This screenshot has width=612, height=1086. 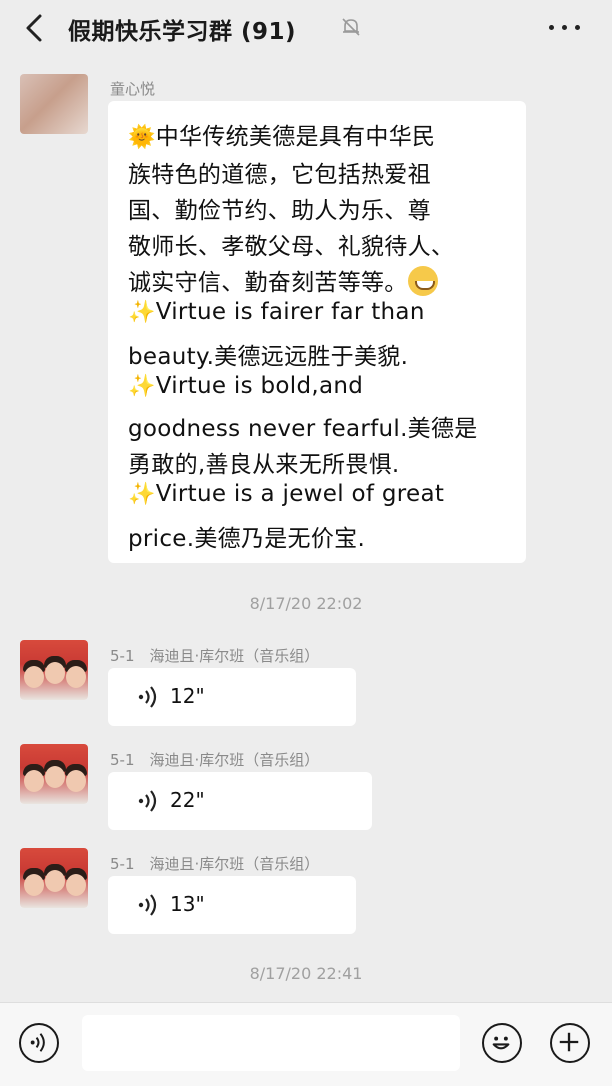 I want to click on message-line: 勇敢的,善良从来无所畏惧., so click(x=264, y=465).